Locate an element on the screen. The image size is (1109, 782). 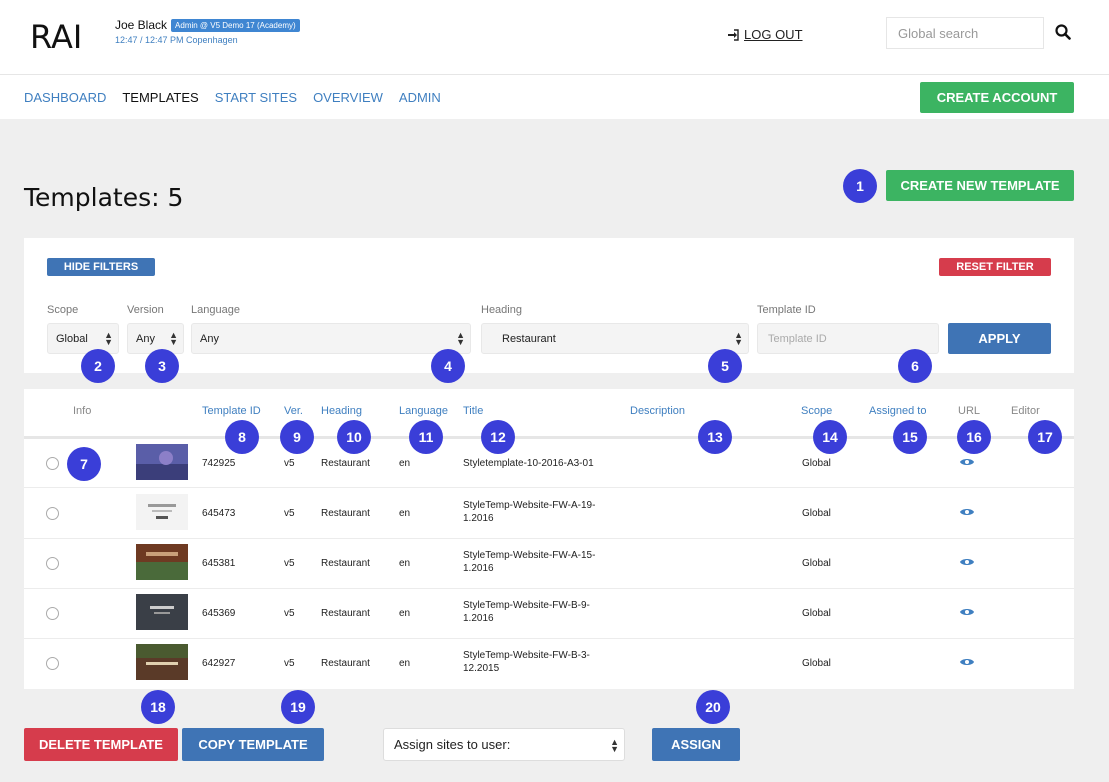
language-value: Any is located at coordinates (209, 338).